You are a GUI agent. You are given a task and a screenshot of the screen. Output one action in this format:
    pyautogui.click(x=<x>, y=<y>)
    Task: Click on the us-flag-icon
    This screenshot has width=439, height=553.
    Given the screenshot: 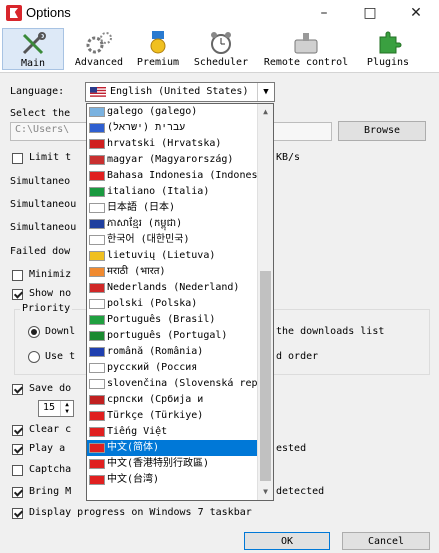 What is the action you would take?
    pyautogui.click(x=98, y=92)
    